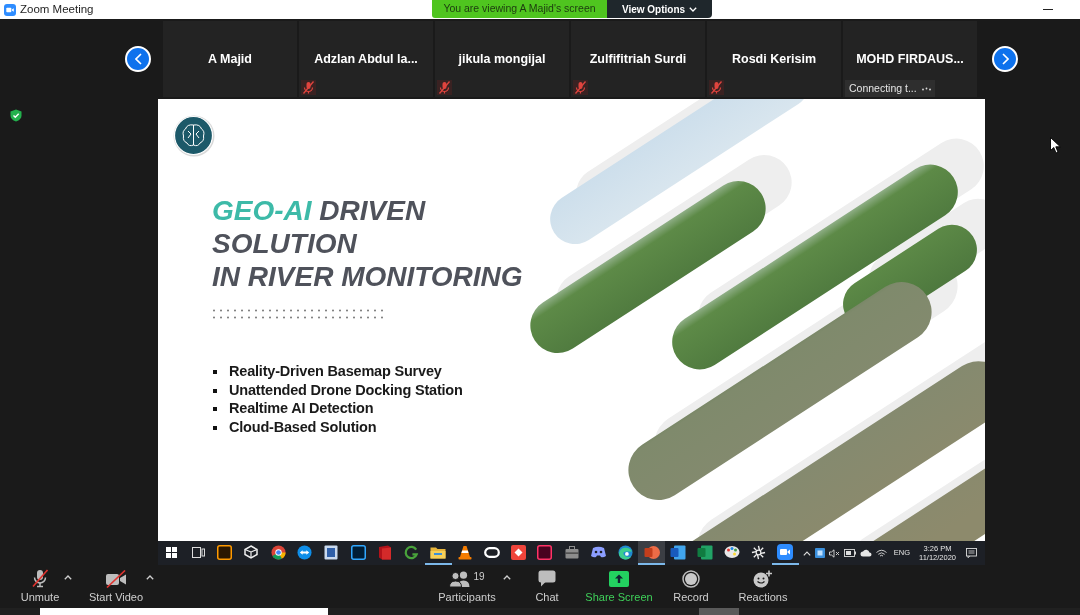  Describe the element at coordinates (971, 553) in the screenshot. I see `notification-icon` at that location.